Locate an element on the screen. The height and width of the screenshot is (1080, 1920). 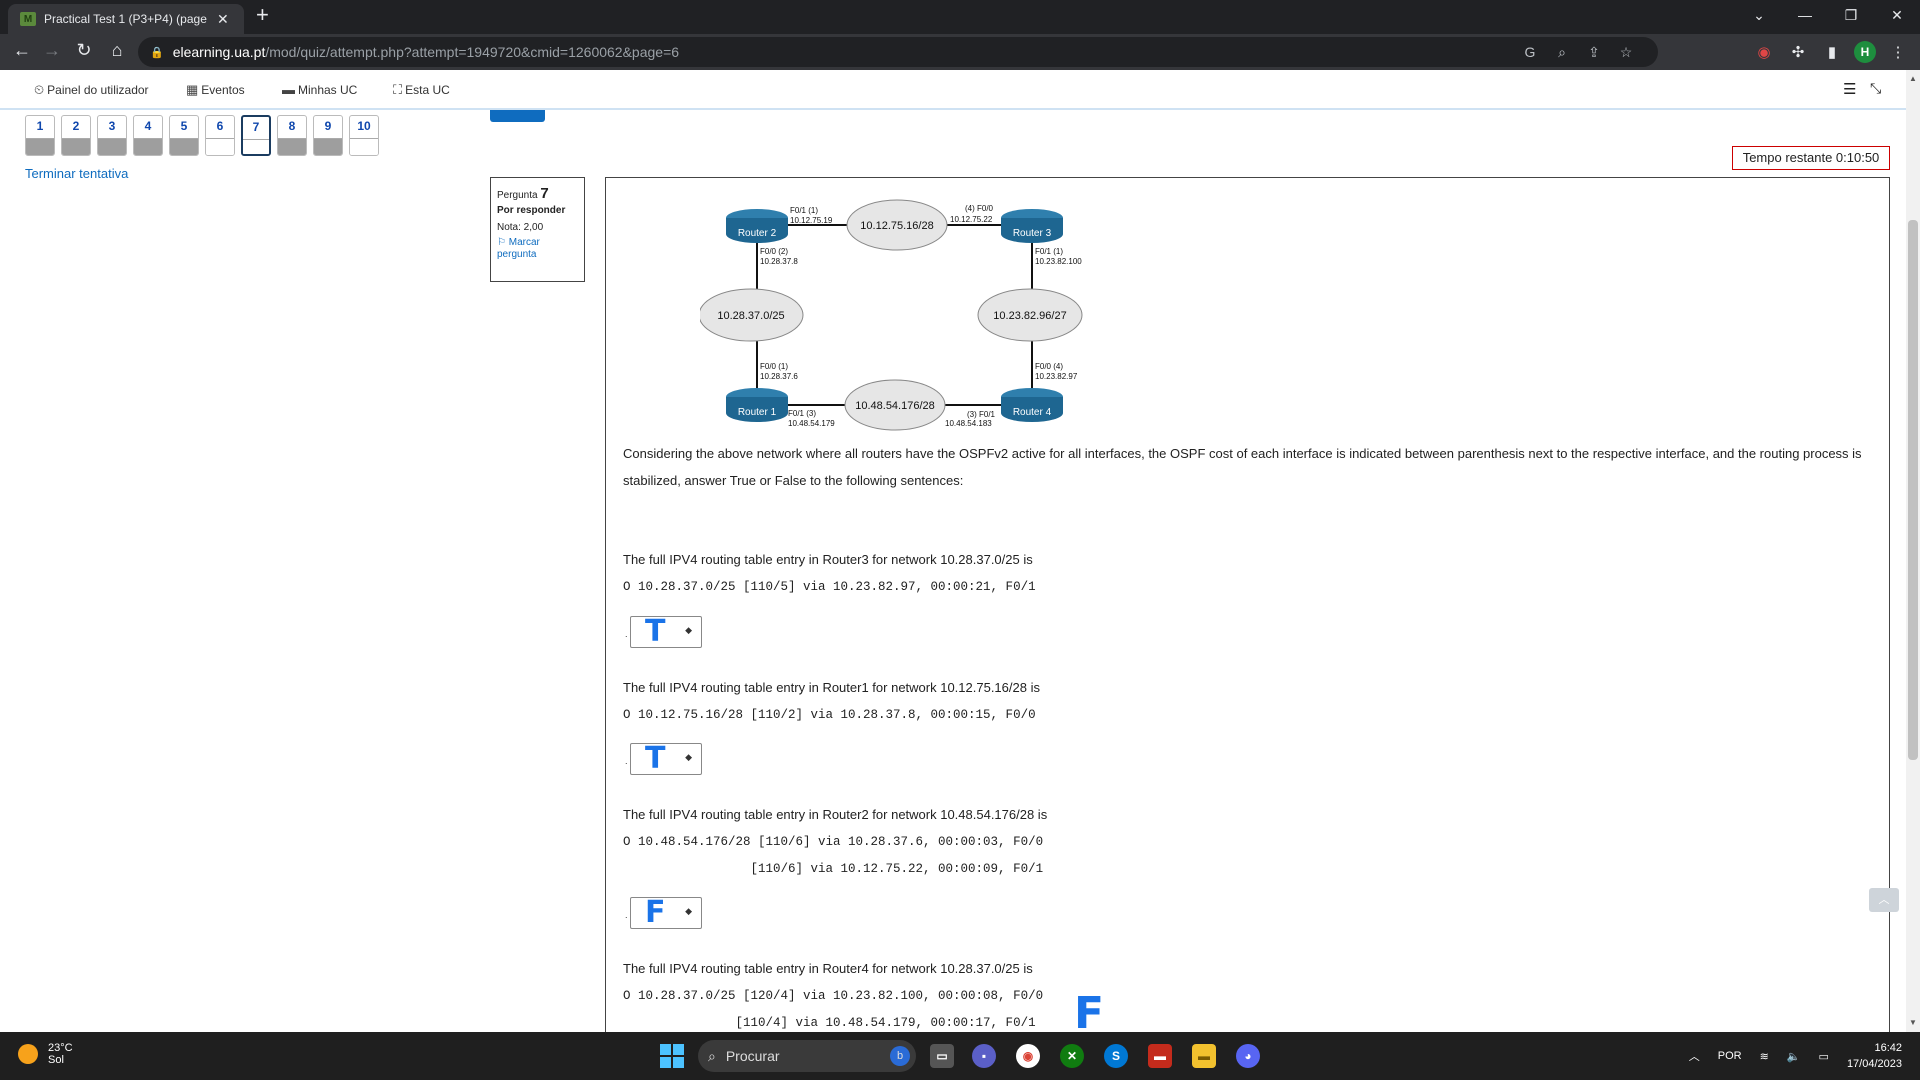
flag-question-link: ⚐ Marcar pergunta is located at coordinates (537, 249).